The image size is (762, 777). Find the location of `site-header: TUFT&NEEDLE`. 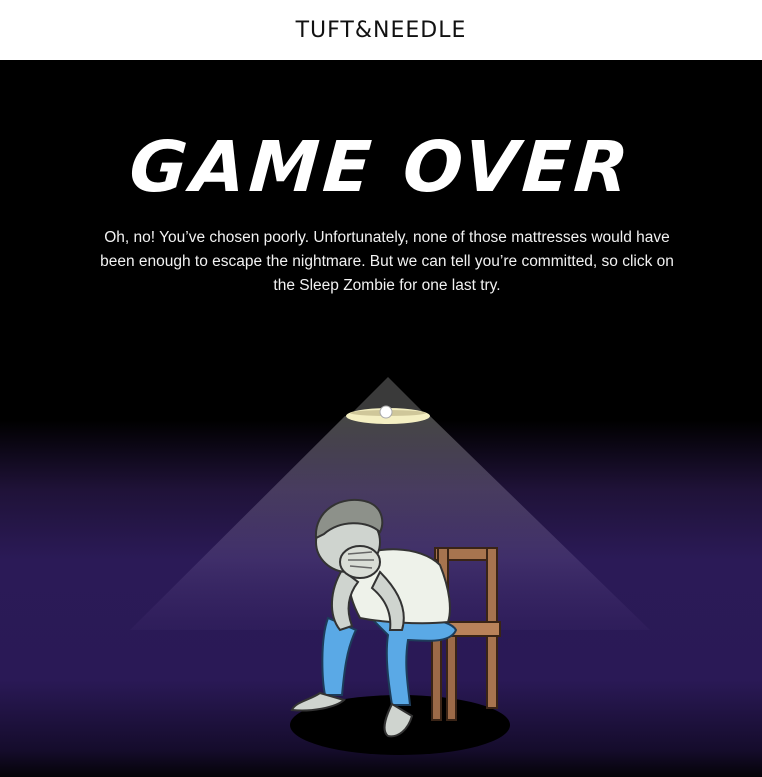

site-header: TUFT&NEEDLE is located at coordinates (381, 30).